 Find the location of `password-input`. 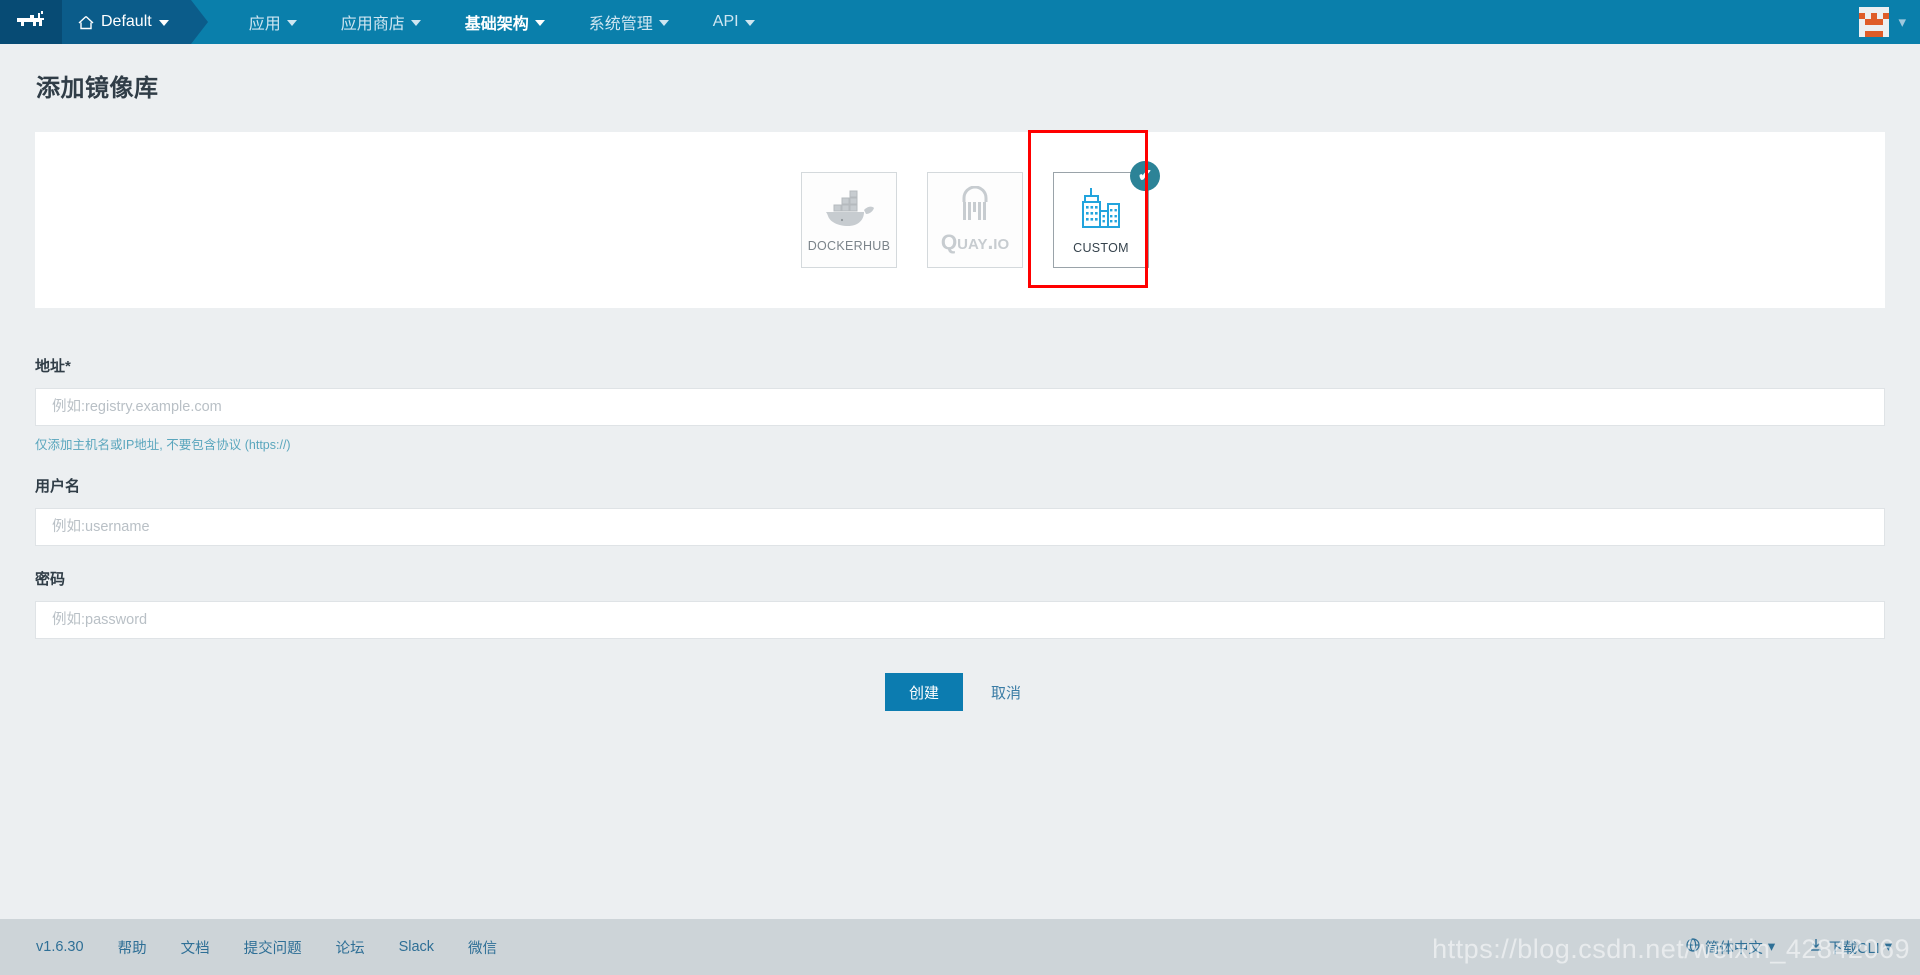

password-input is located at coordinates (960, 620).